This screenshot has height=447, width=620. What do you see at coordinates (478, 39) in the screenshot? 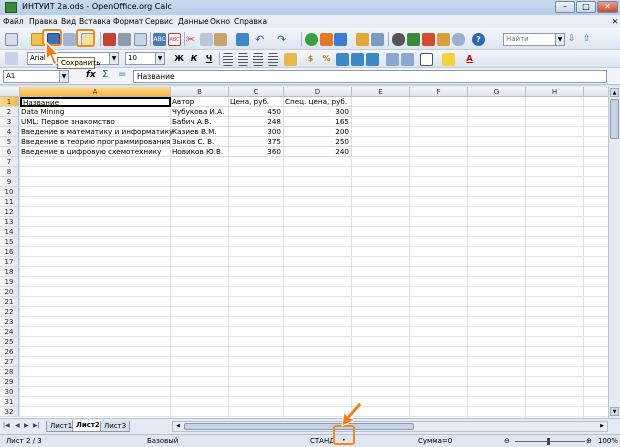
I see `help-icon: ?` at bounding box center [478, 39].